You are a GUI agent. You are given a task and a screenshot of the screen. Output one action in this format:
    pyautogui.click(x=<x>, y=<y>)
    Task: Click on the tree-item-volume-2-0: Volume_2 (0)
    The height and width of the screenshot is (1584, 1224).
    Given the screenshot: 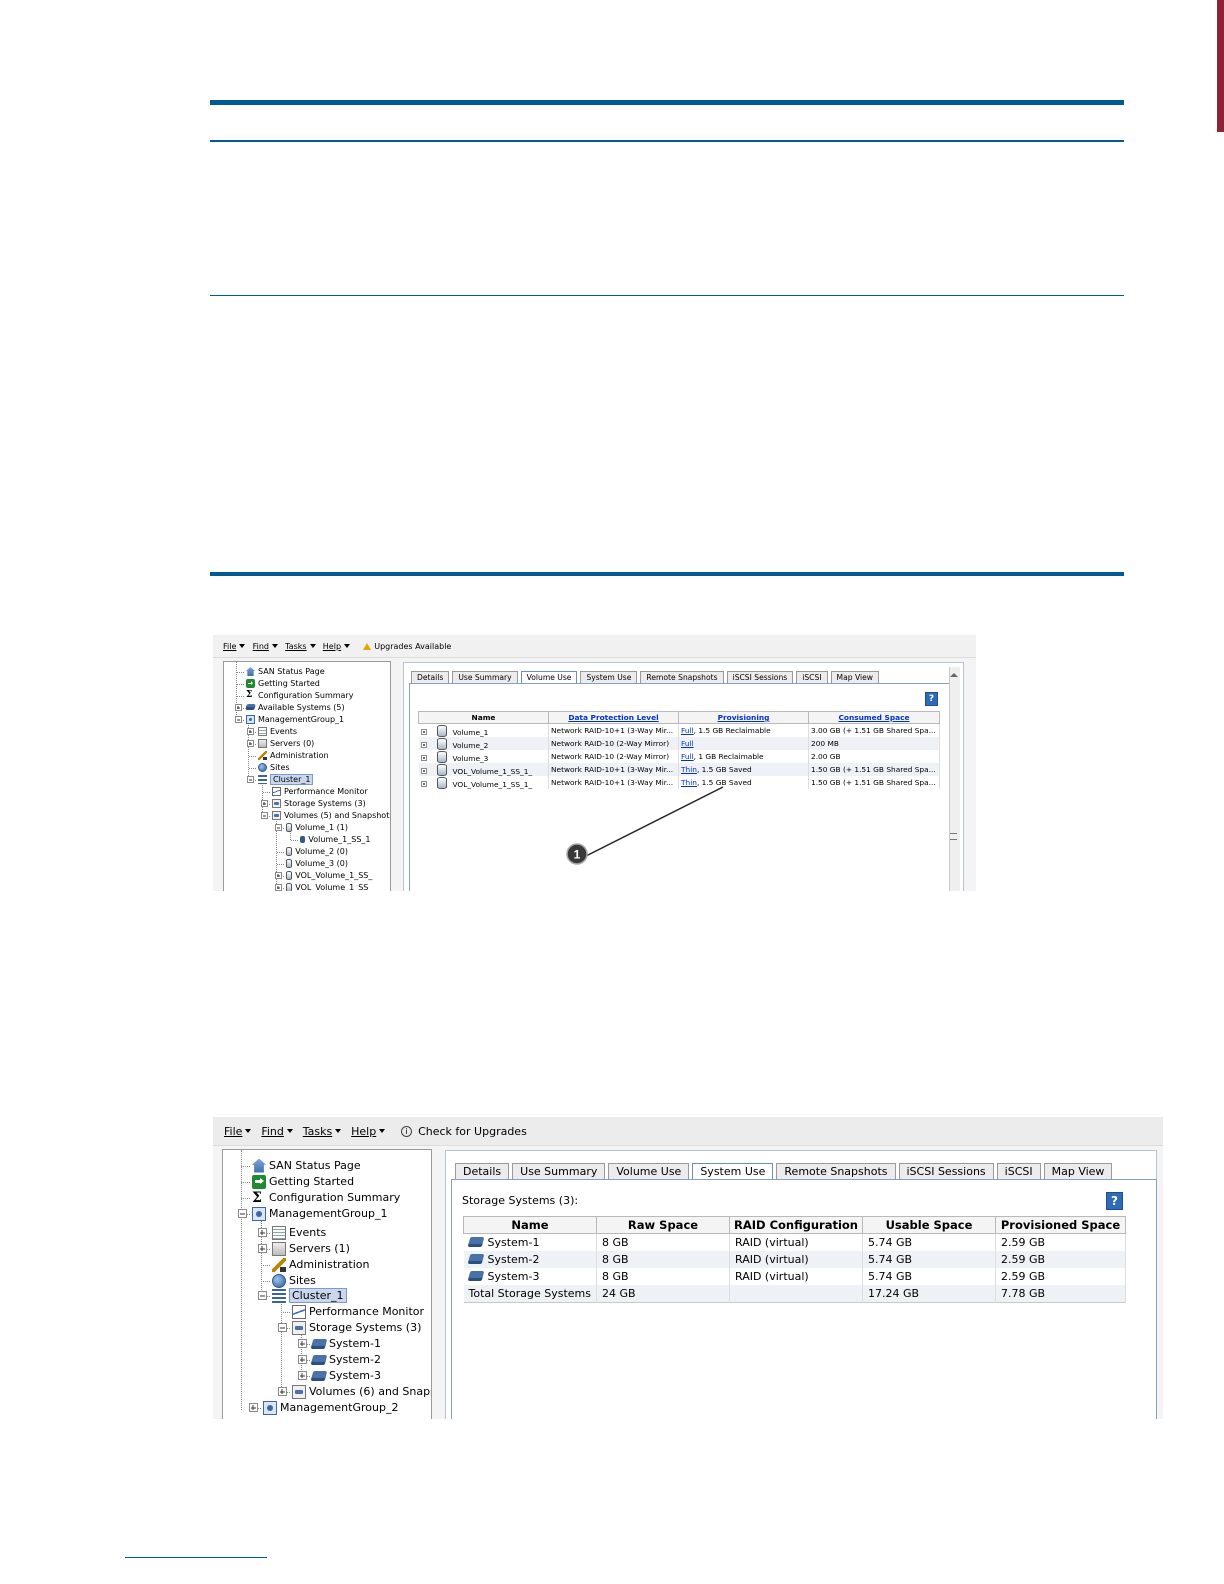 What is the action you would take?
    pyautogui.click(x=317, y=851)
    